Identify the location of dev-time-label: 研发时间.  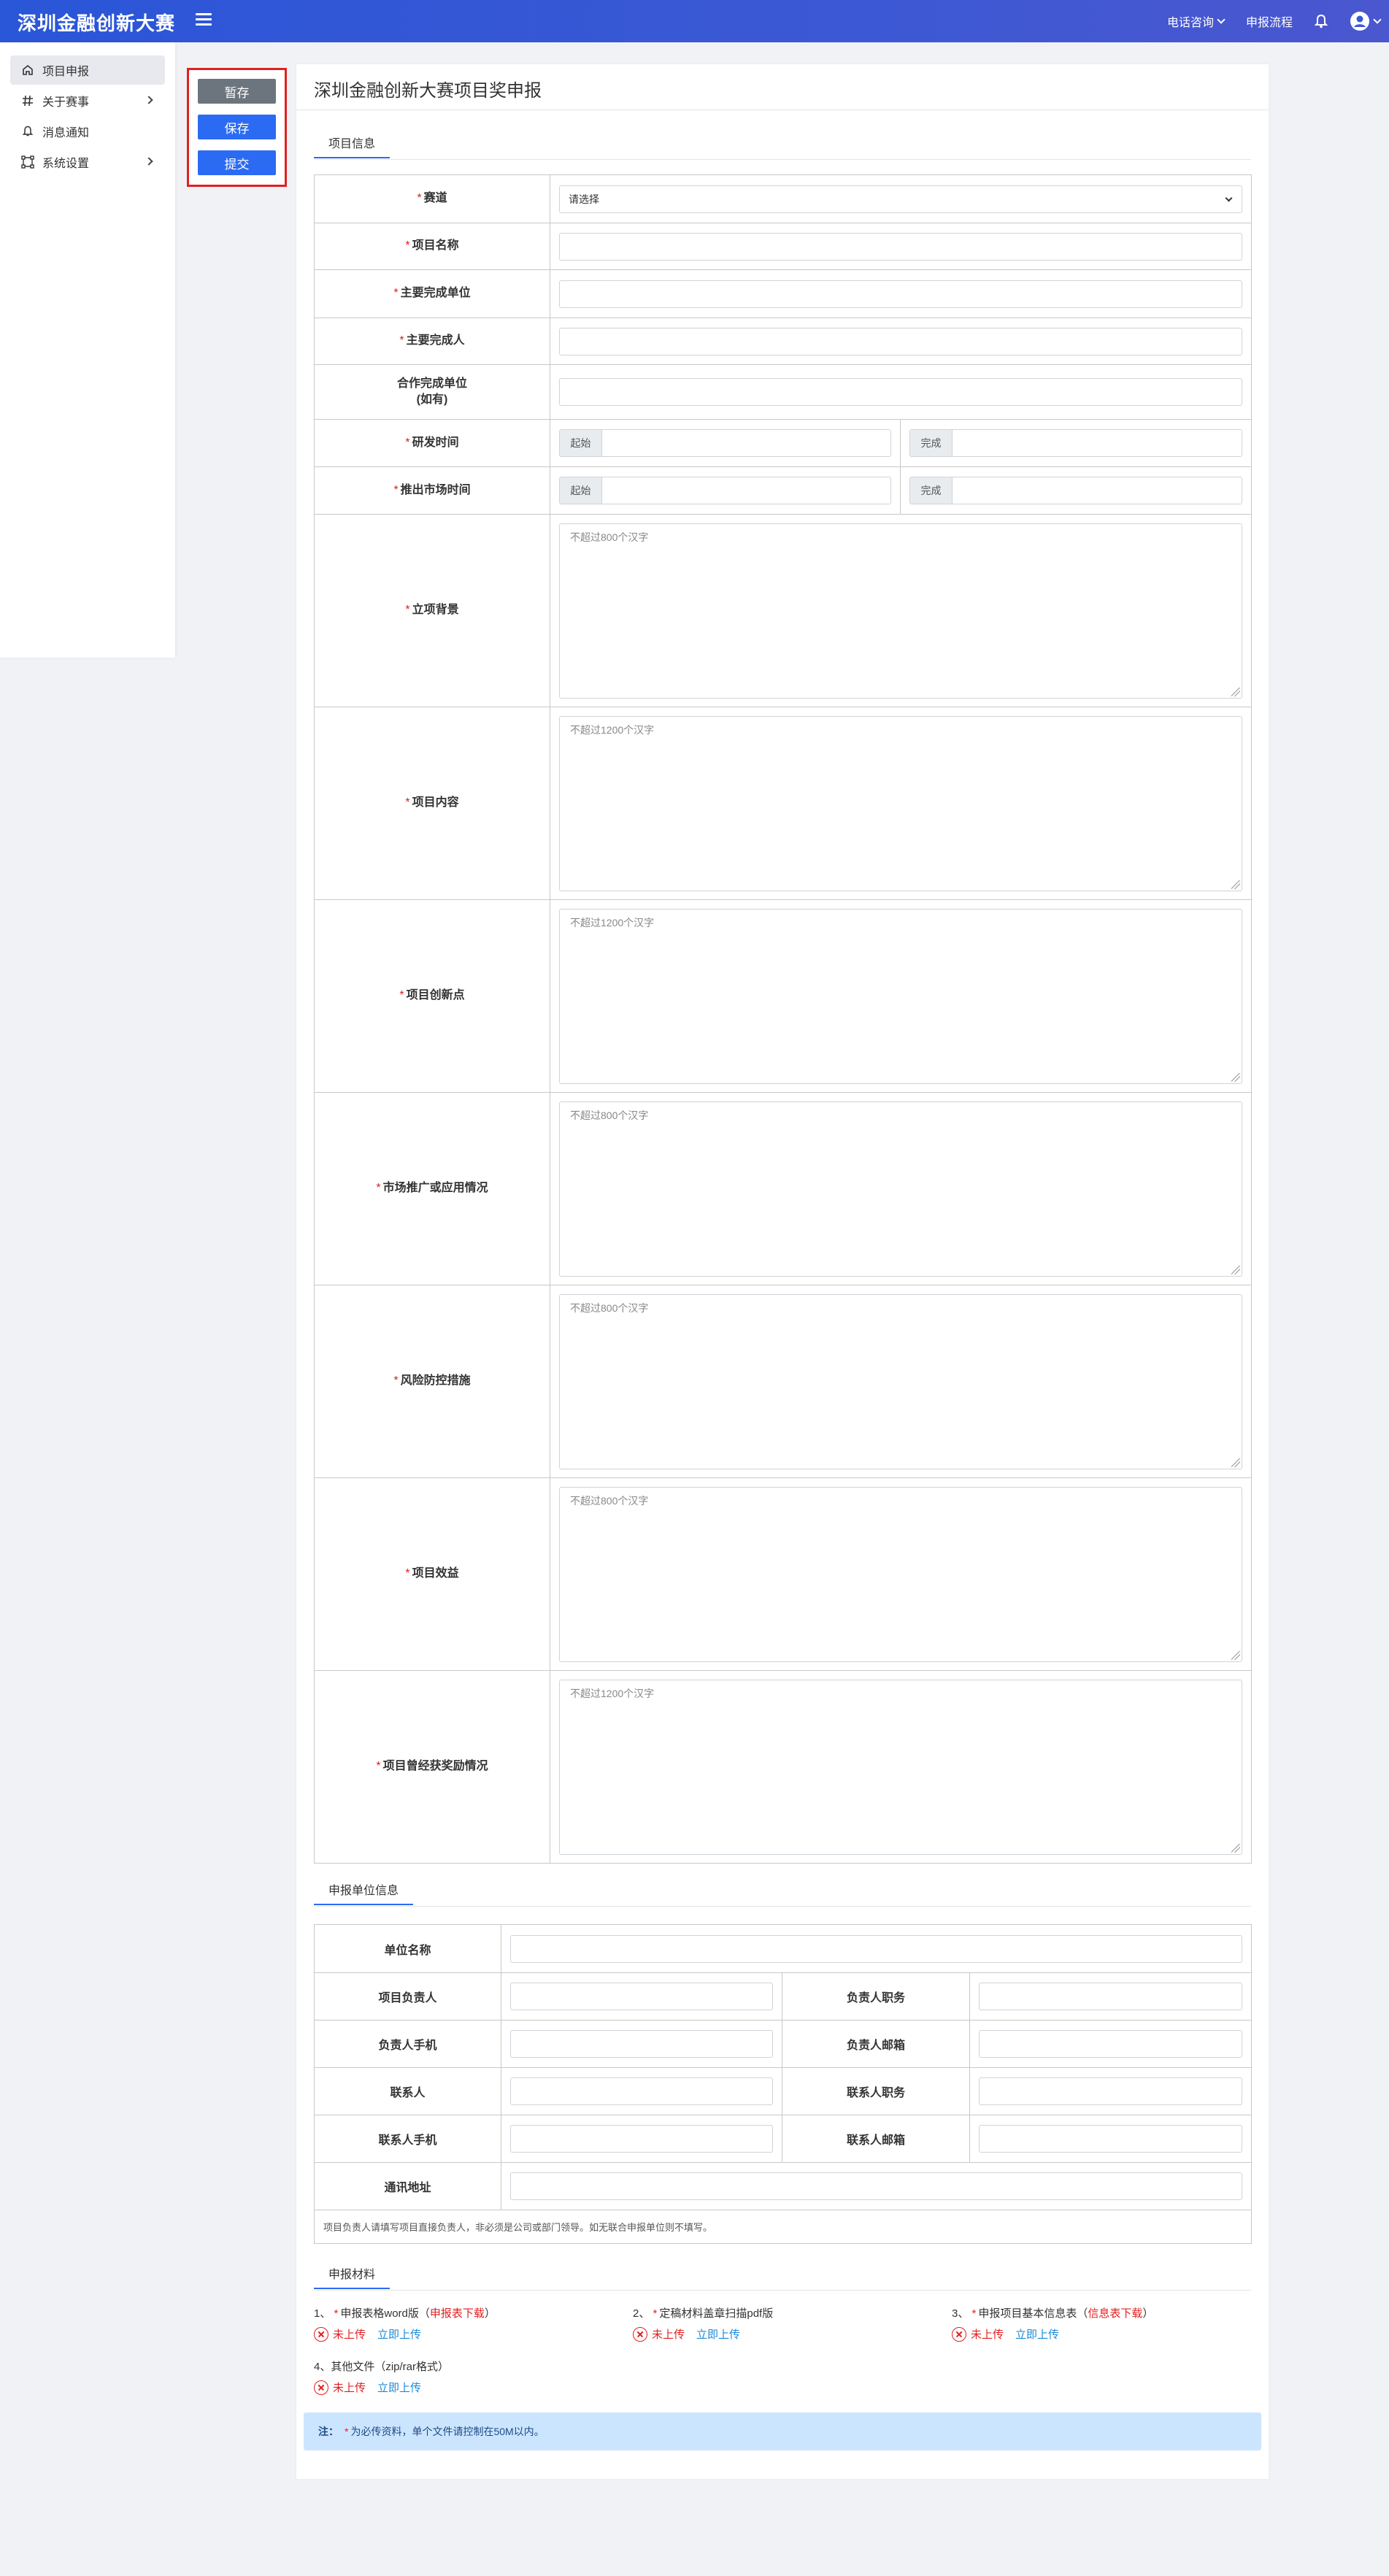
(435, 442).